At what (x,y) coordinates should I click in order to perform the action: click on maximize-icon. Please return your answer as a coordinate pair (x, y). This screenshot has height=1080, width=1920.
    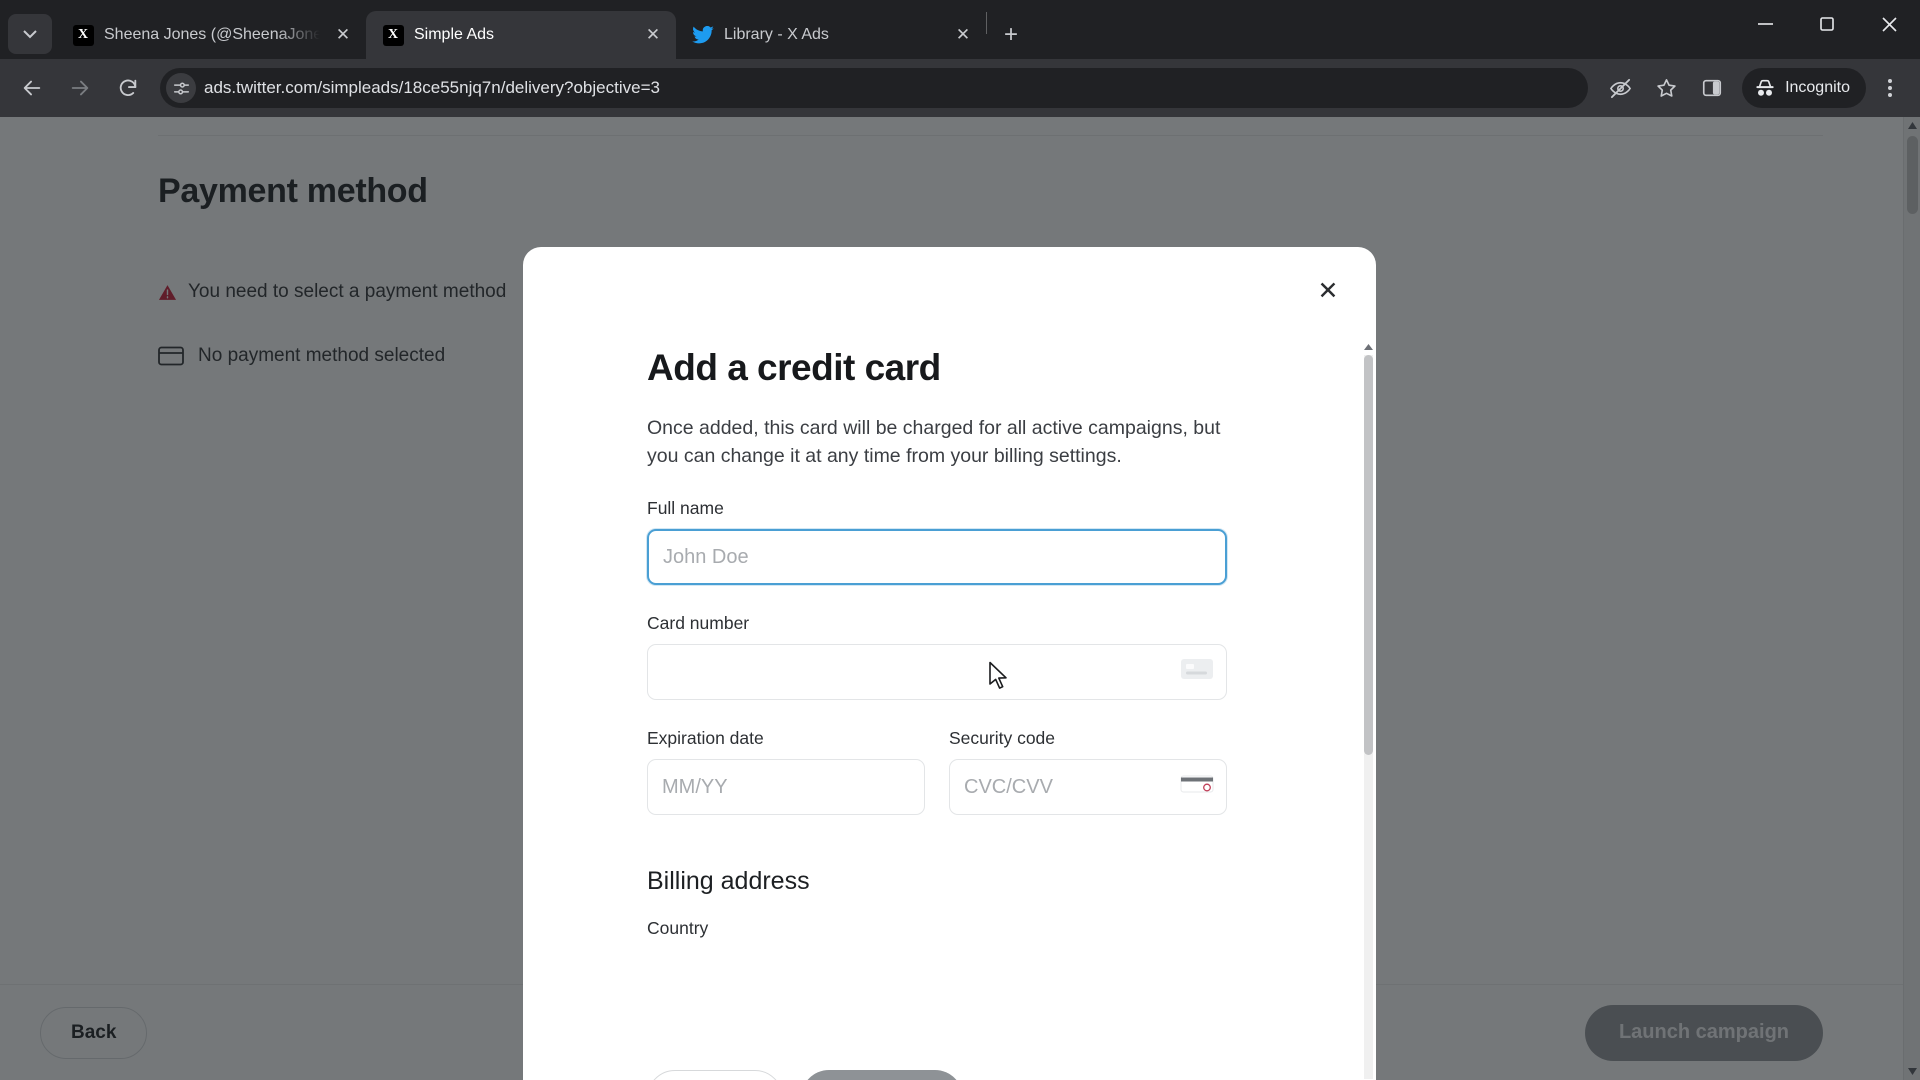
    Looking at the image, I should click on (1827, 24).